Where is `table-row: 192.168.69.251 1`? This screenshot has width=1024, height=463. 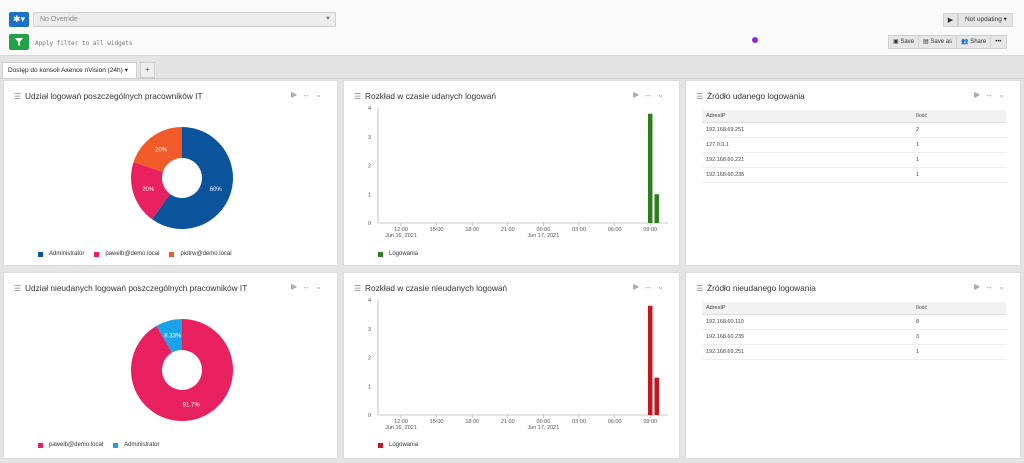 table-row: 192.168.69.251 1 is located at coordinates (854, 352).